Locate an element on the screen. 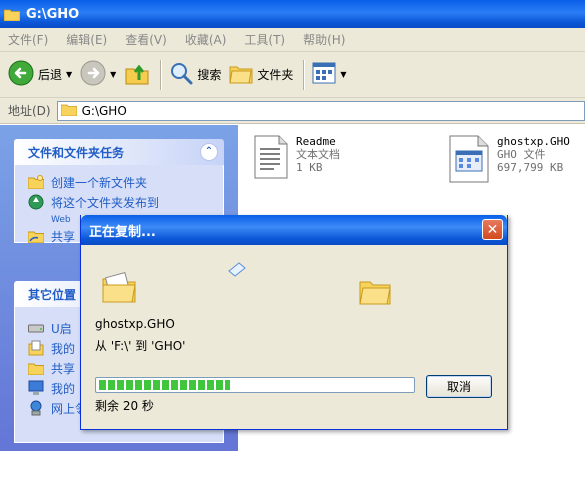 The image size is (585, 477). menu-edit: 编辑(E) is located at coordinates (86, 39).